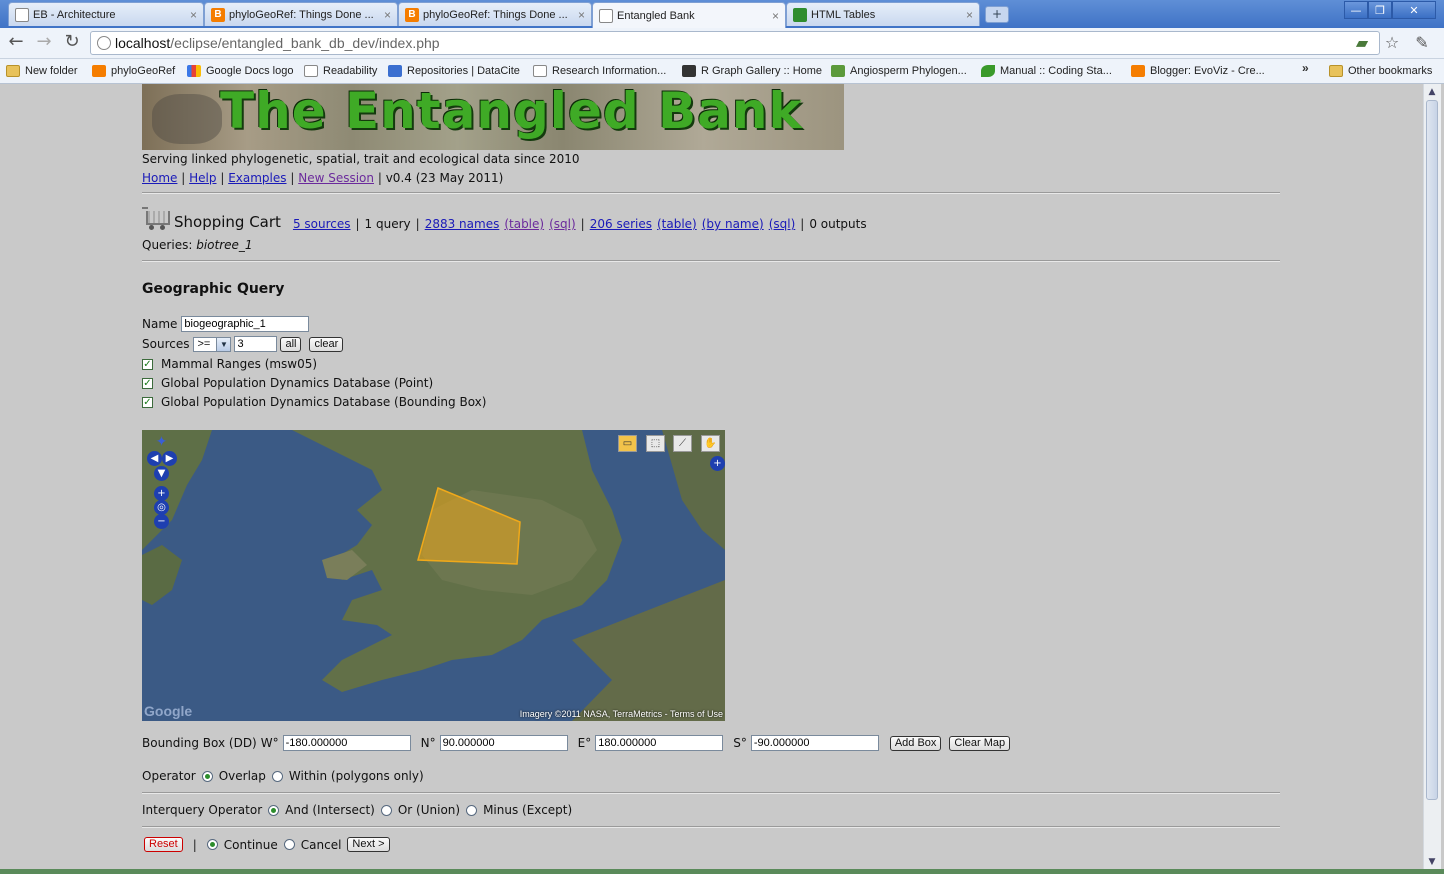  Describe the element at coordinates (1392, 43) in the screenshot. I see `bookmark-star-icon: ☆` at that location.